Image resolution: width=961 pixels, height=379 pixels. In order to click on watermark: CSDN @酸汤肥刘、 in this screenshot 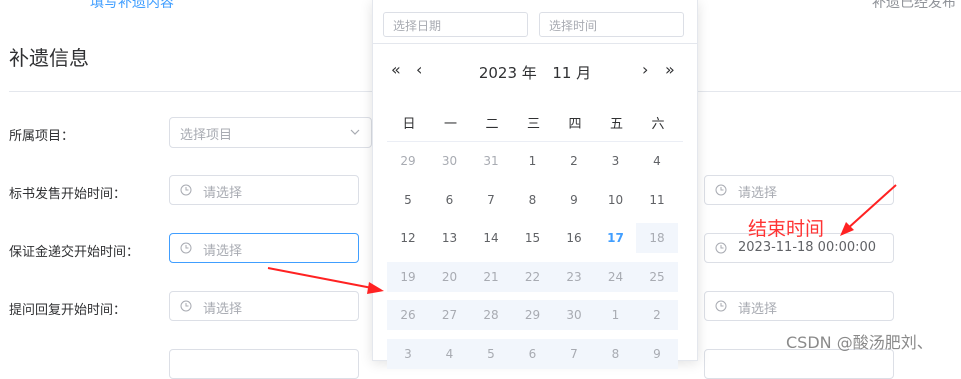, I will do `click(859, 342)`.